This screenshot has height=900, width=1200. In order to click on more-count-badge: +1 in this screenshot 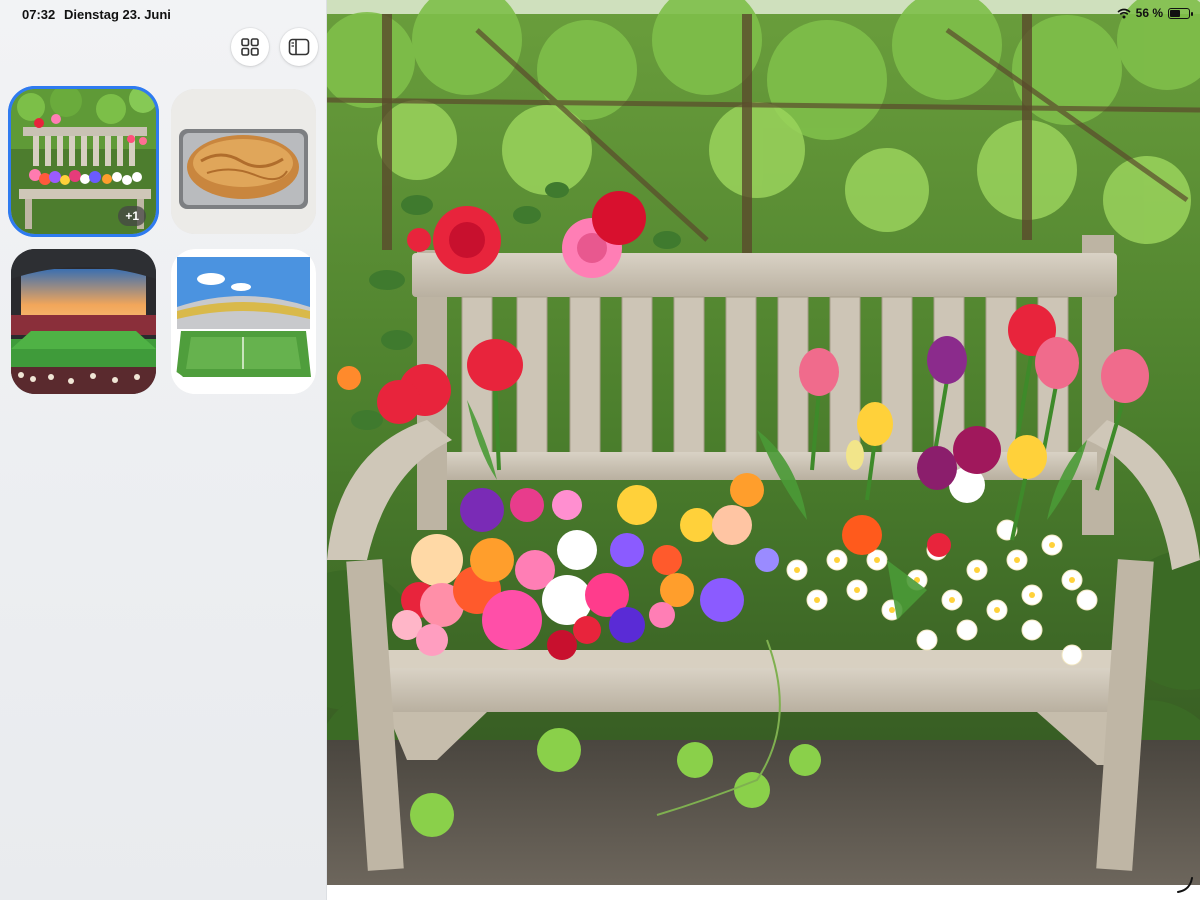, I will do `click(132, 216)`.